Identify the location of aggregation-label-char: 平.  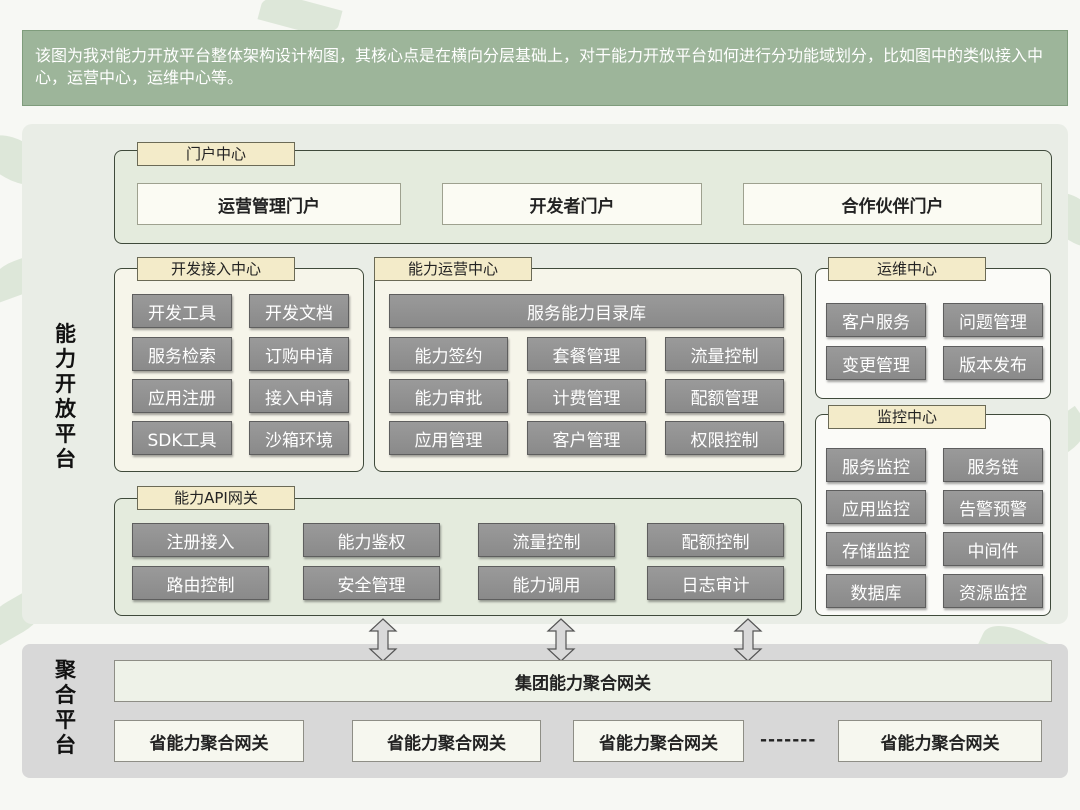
(65, 720).